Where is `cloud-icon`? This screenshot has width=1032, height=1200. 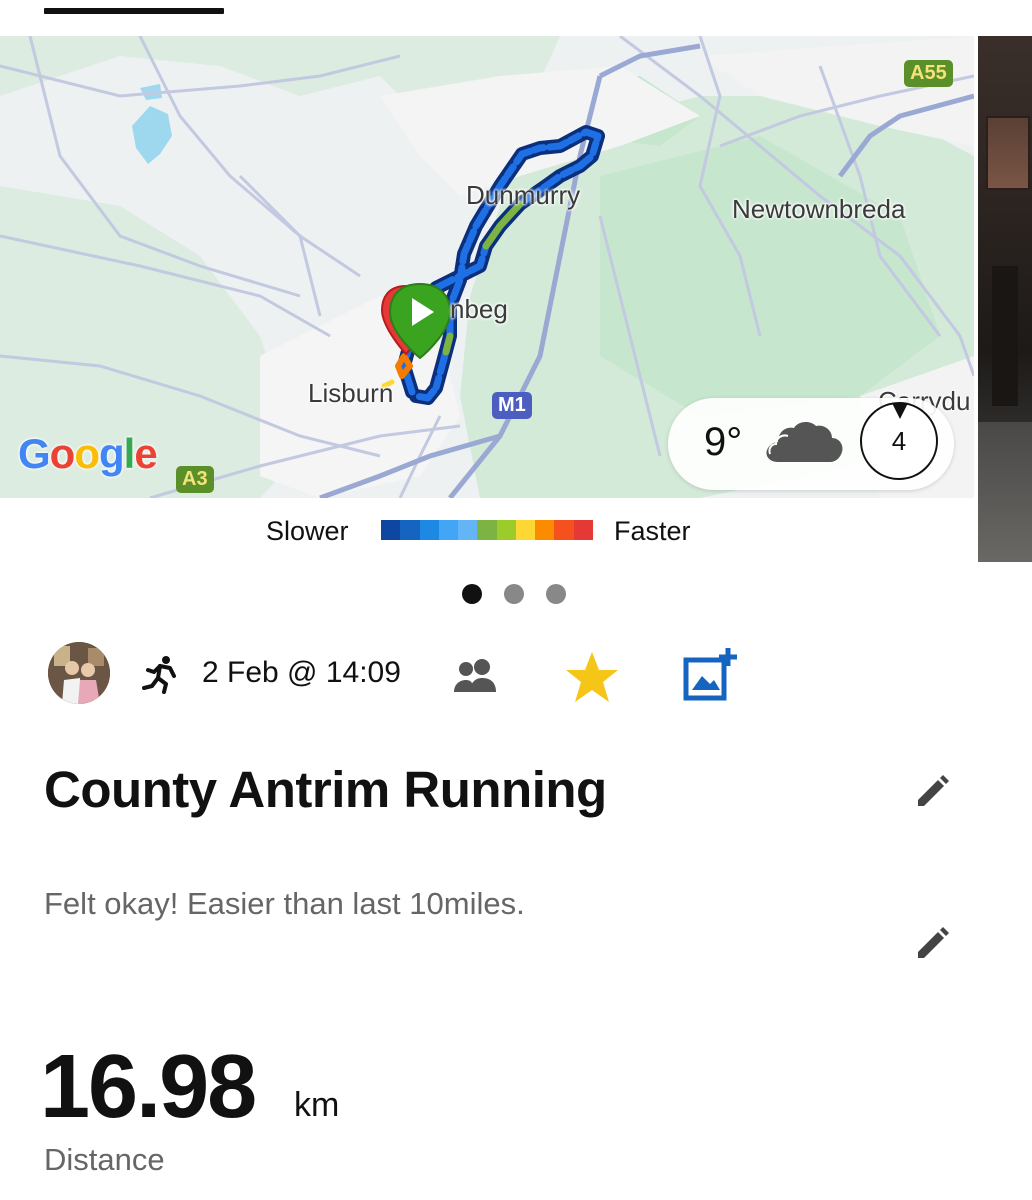 cloud-icon is located at coordinates (804, 443).